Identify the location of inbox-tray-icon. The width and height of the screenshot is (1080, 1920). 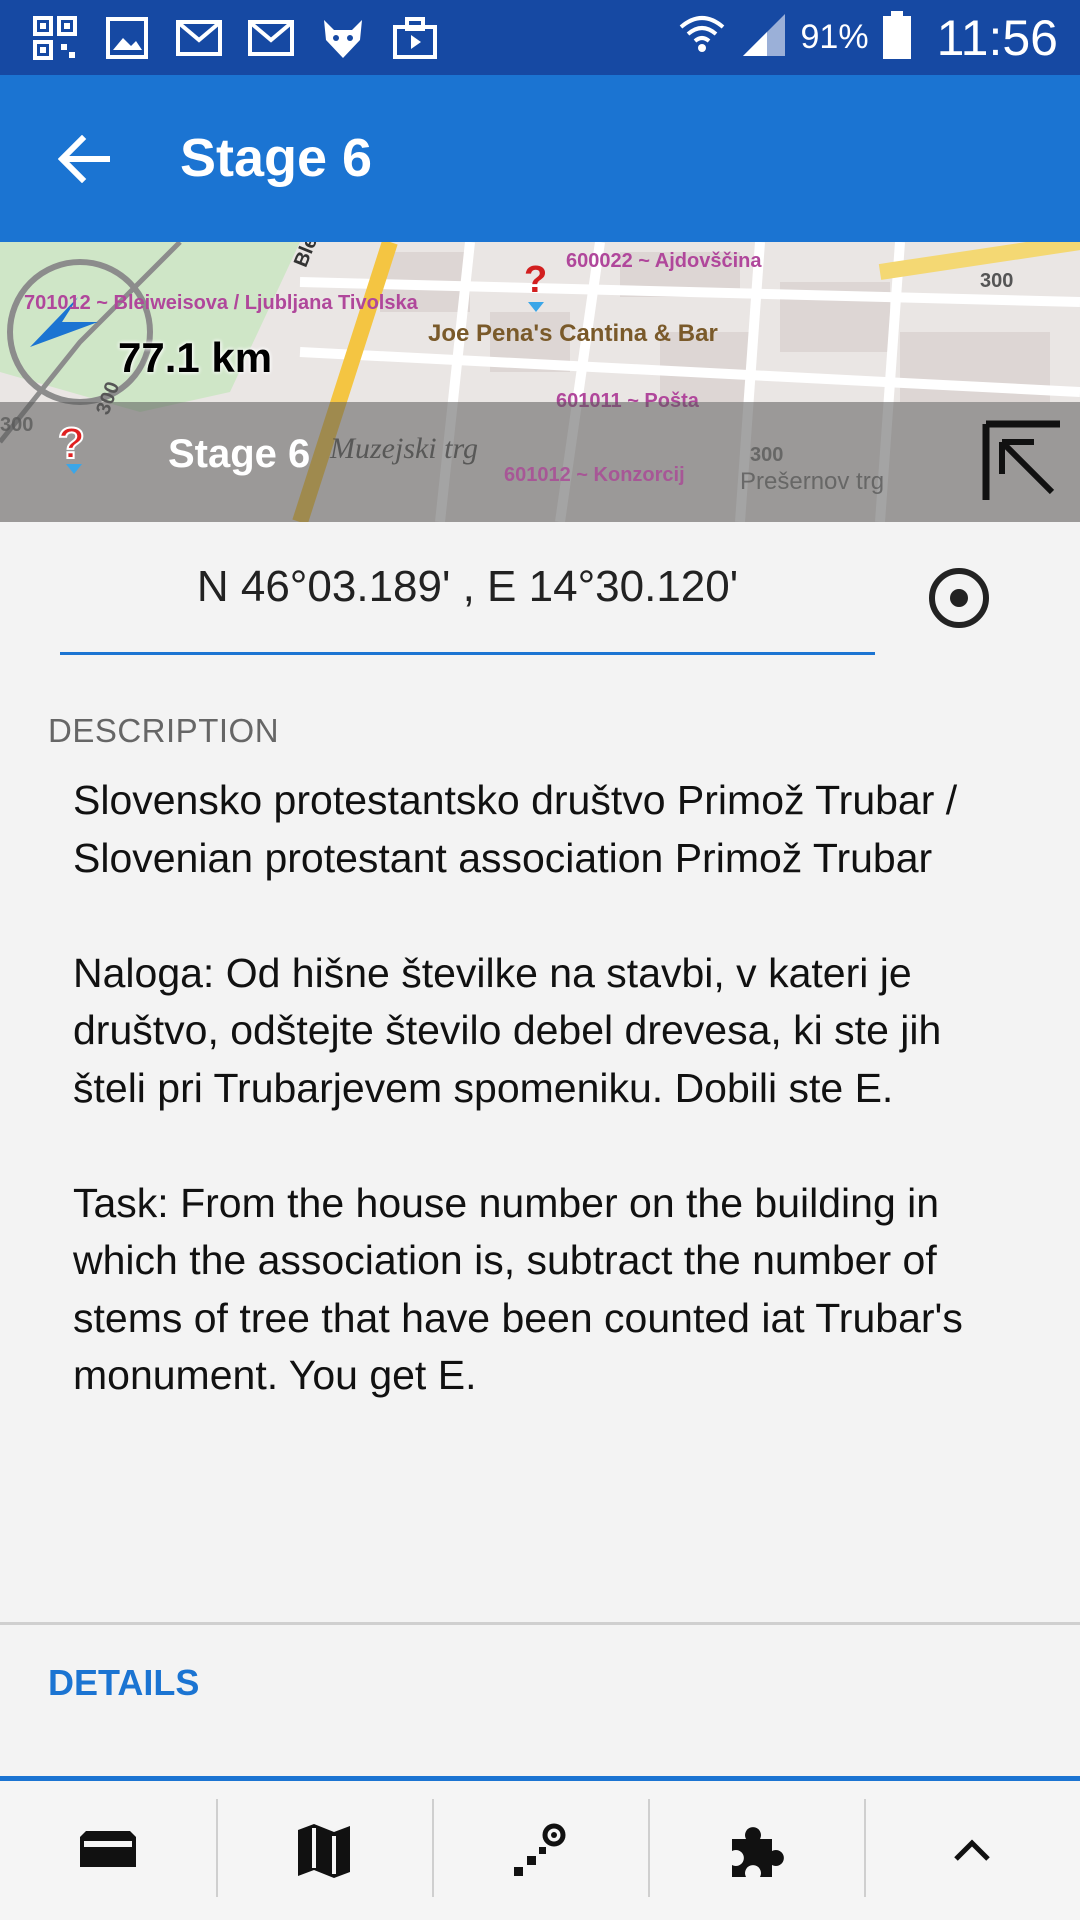
(108, 1848).